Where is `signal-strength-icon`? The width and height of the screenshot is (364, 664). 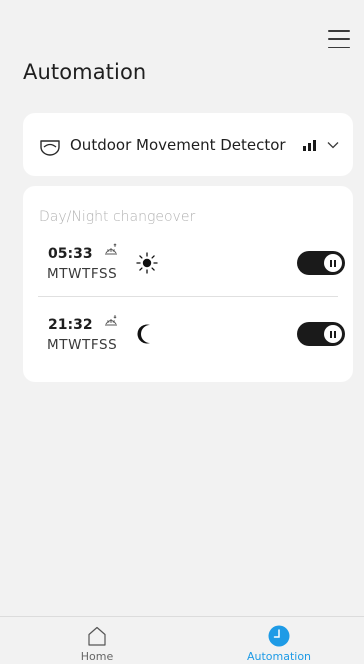
signal-strength-icon is located at coordinates (309, 145).